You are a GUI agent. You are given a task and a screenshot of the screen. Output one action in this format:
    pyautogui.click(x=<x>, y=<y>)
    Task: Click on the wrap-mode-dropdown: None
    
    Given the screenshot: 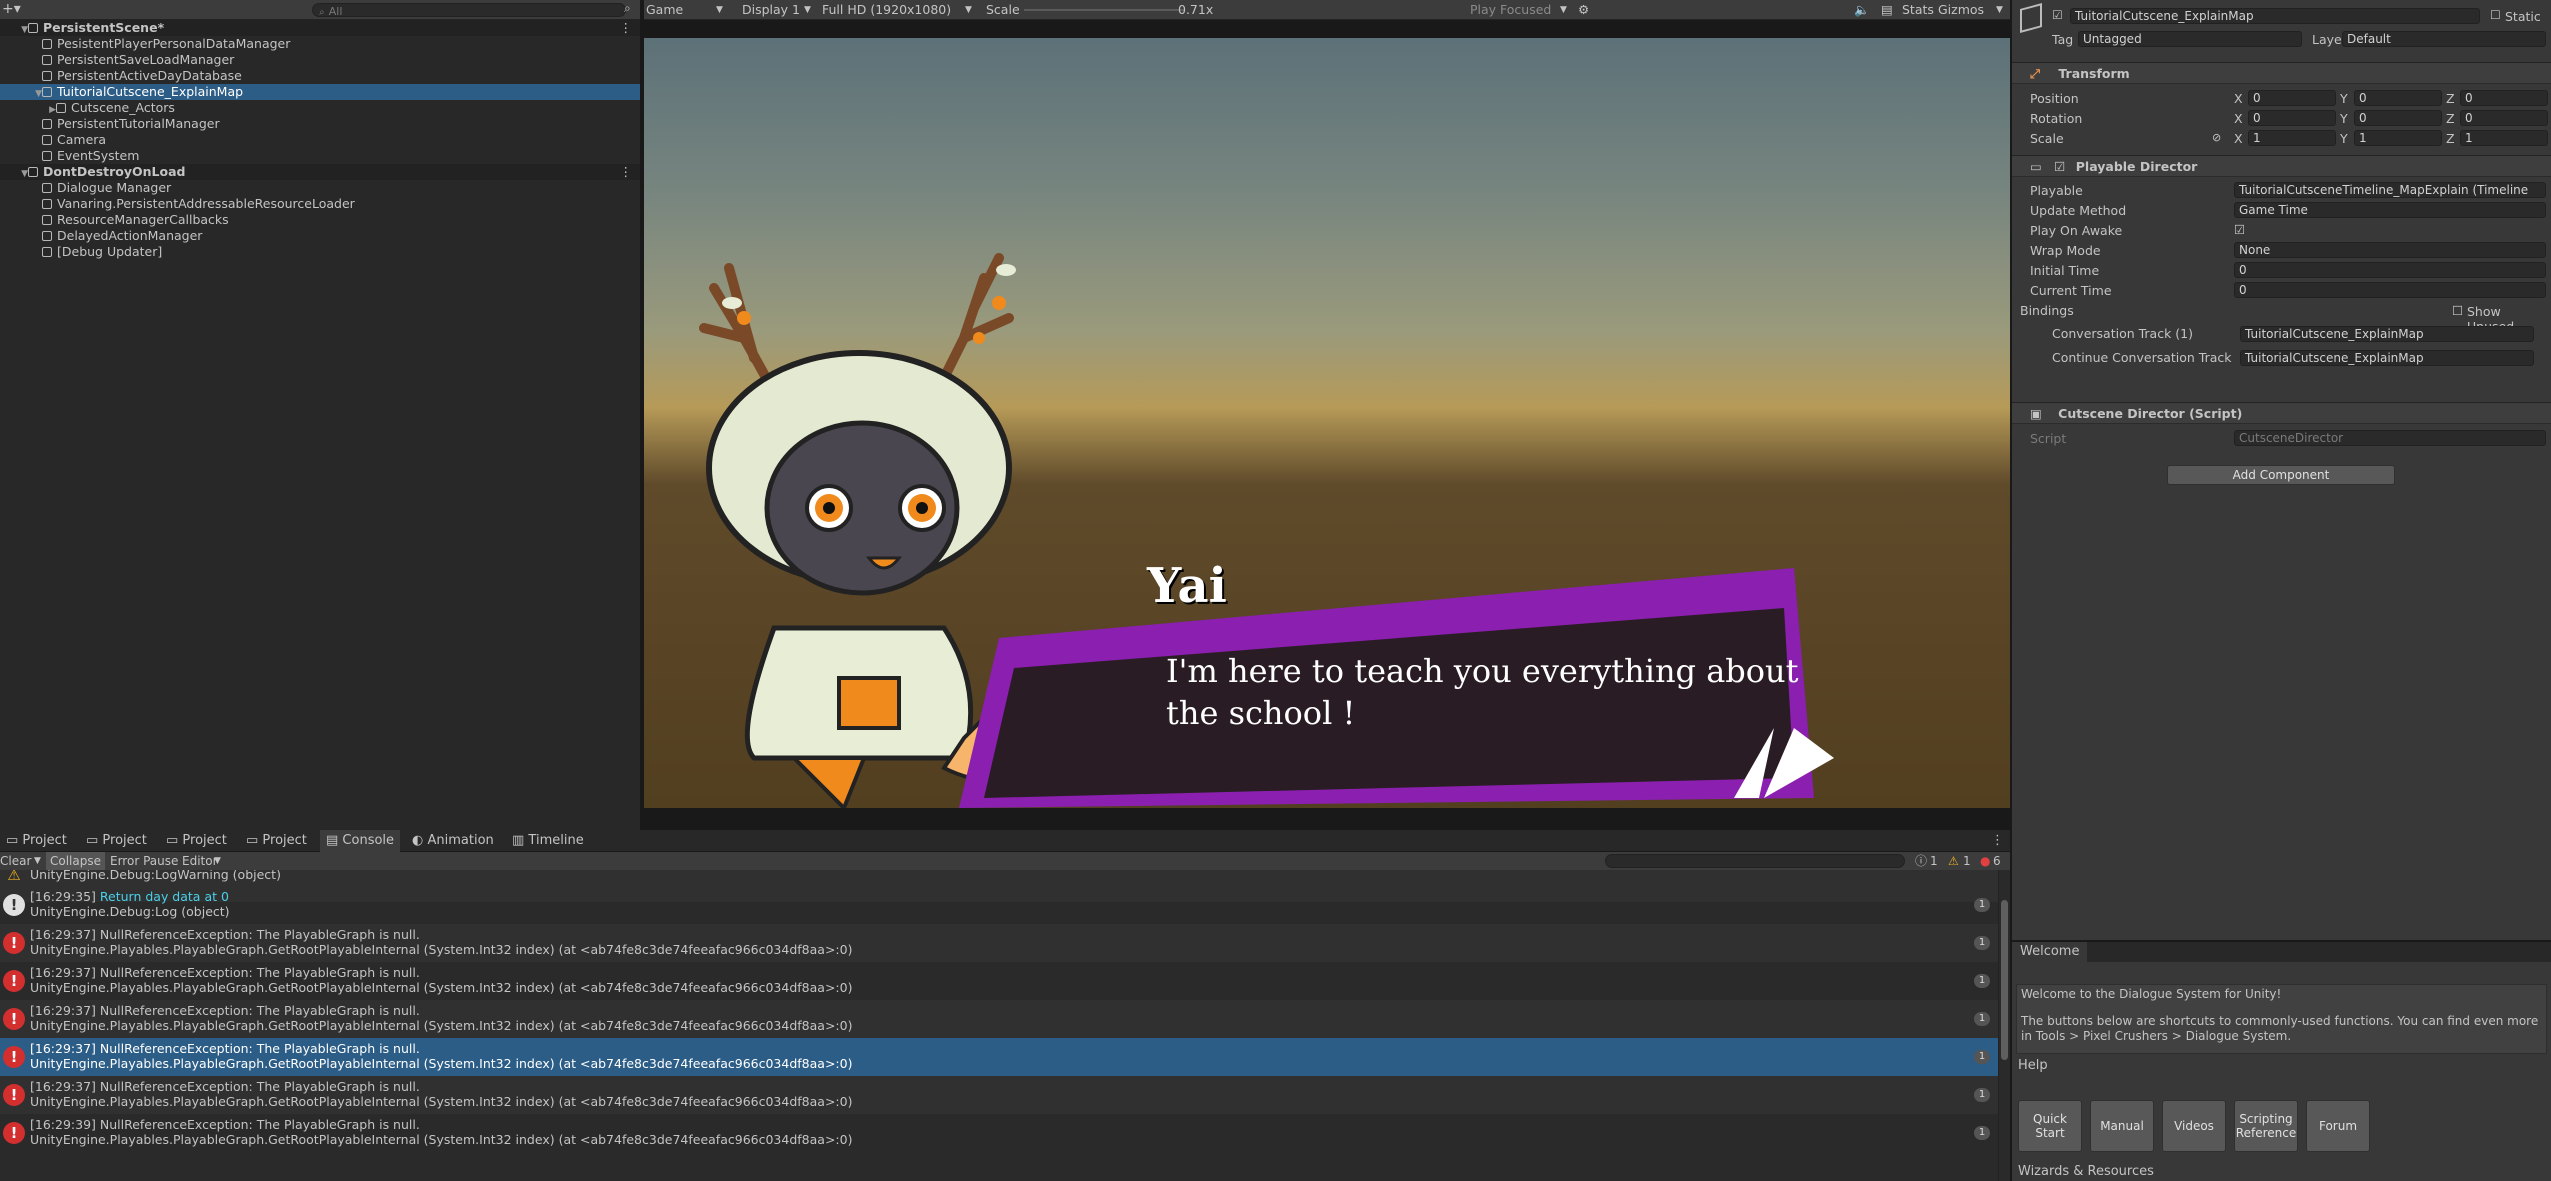 What is the action you would take?
    pyautogui.click(x=2390, y=250)
    